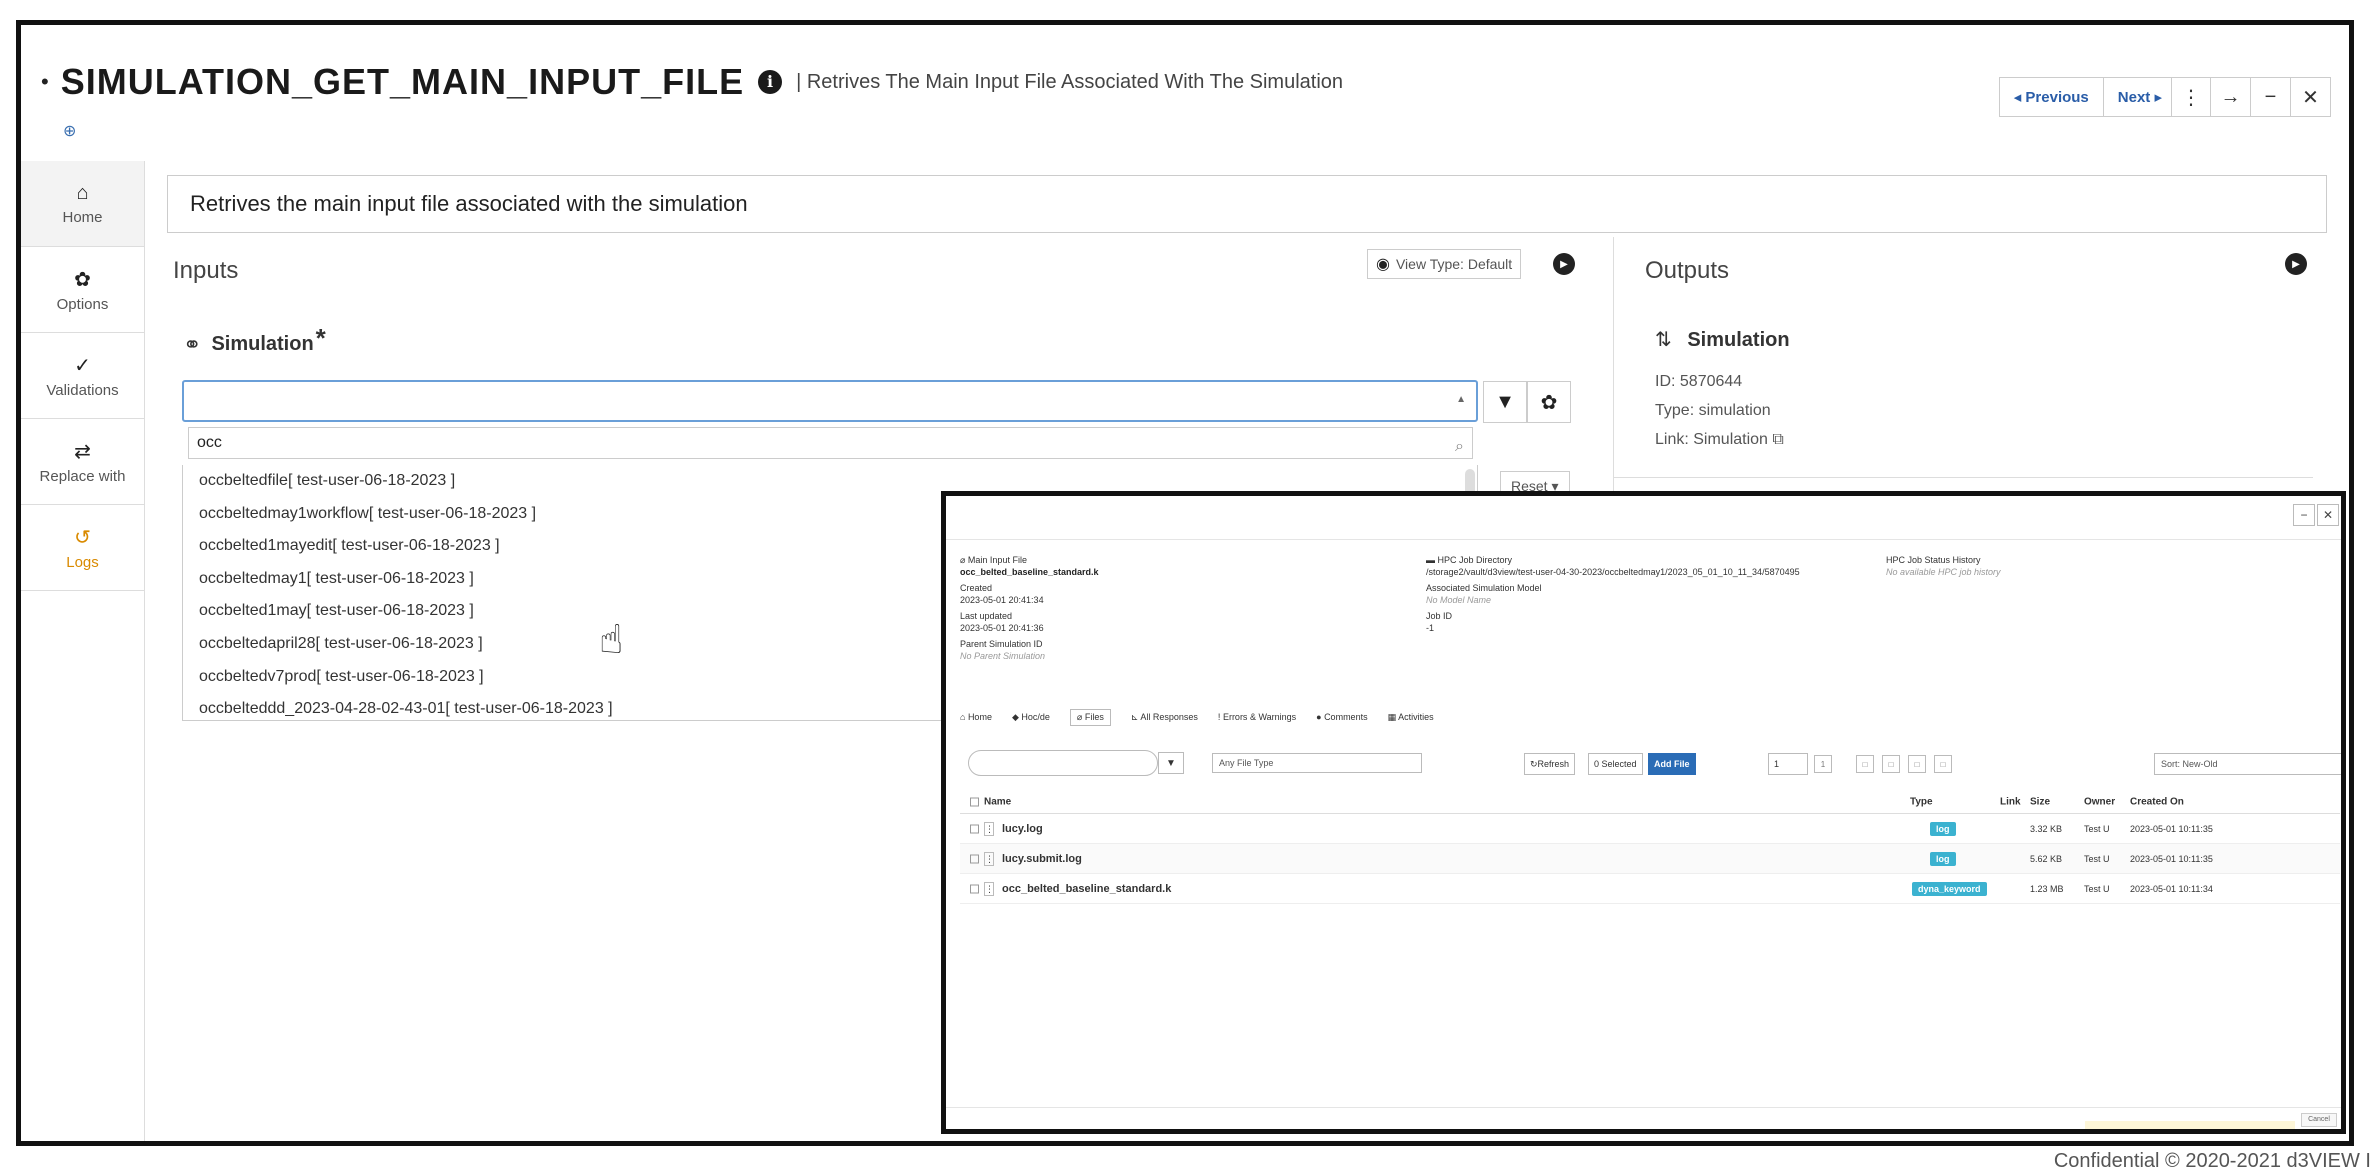 The height and width of the screenshot is (1167, 2371). Describe the element at coordinates (2046, 858) in the screenshot. I see `file-size: 5.62 KB` at that location.